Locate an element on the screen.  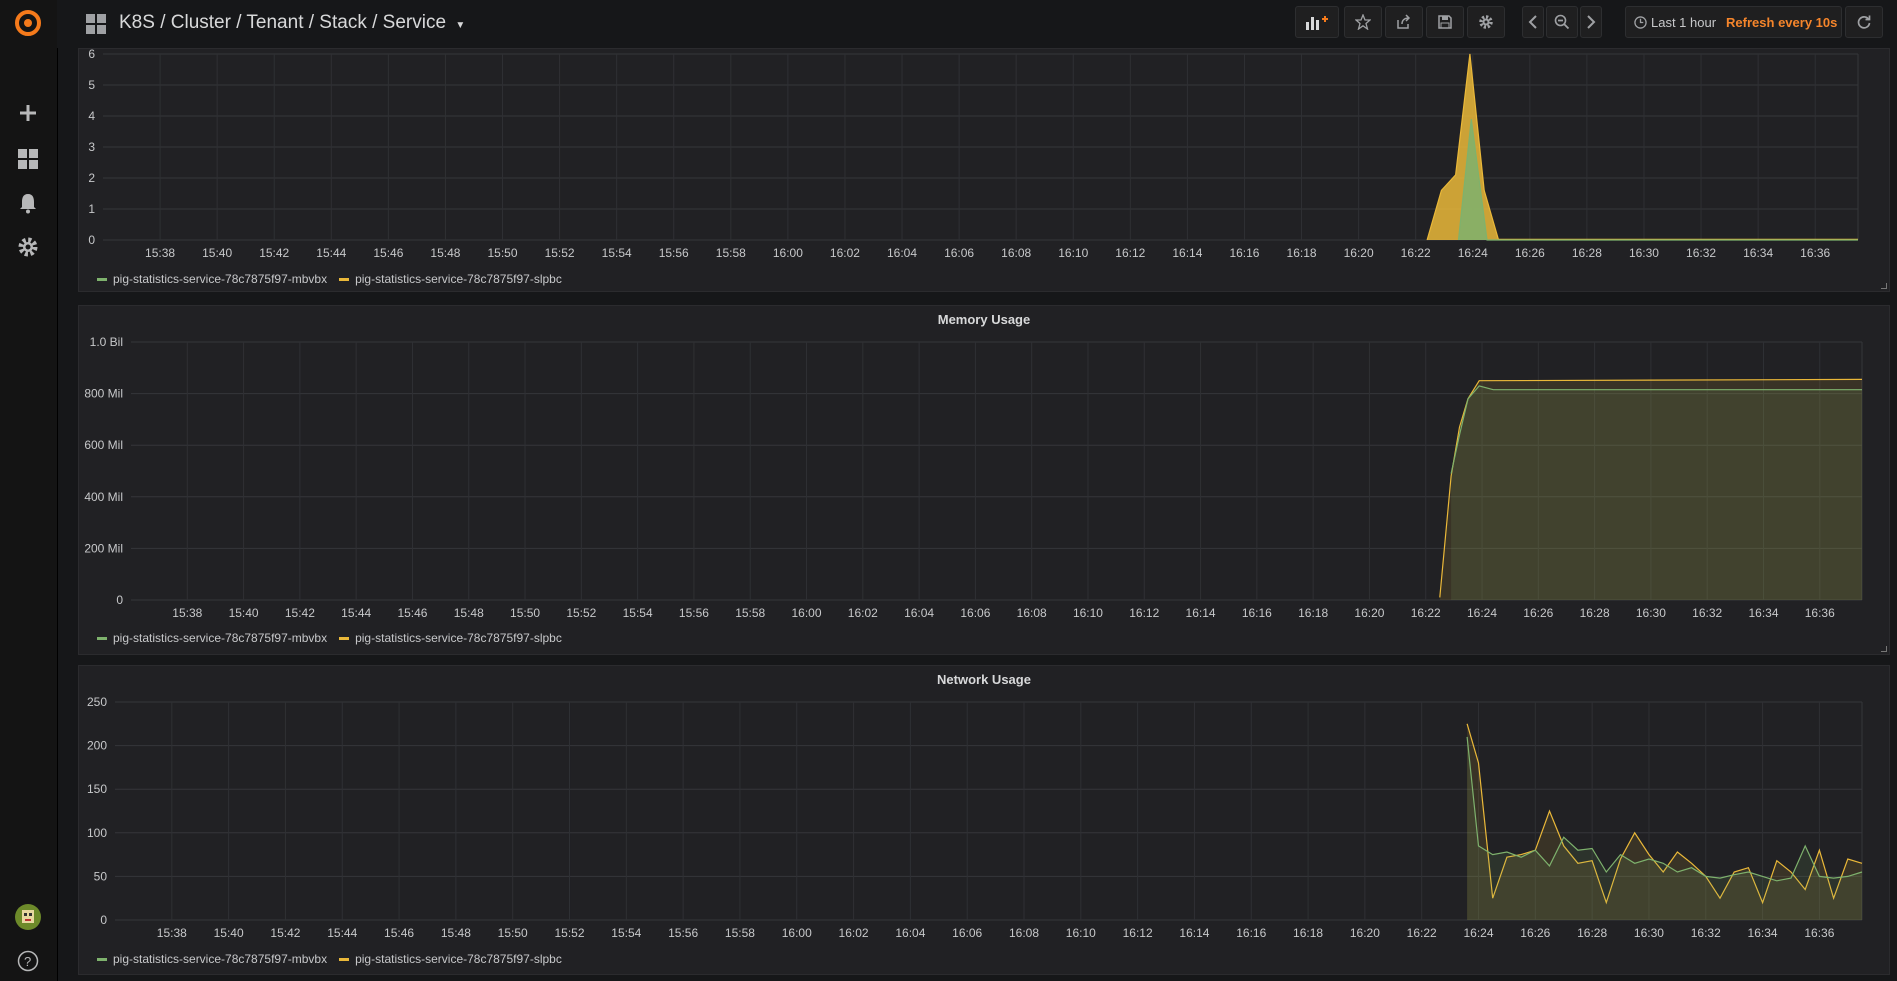
help-icon: ? is located at coordinates (28, 961).